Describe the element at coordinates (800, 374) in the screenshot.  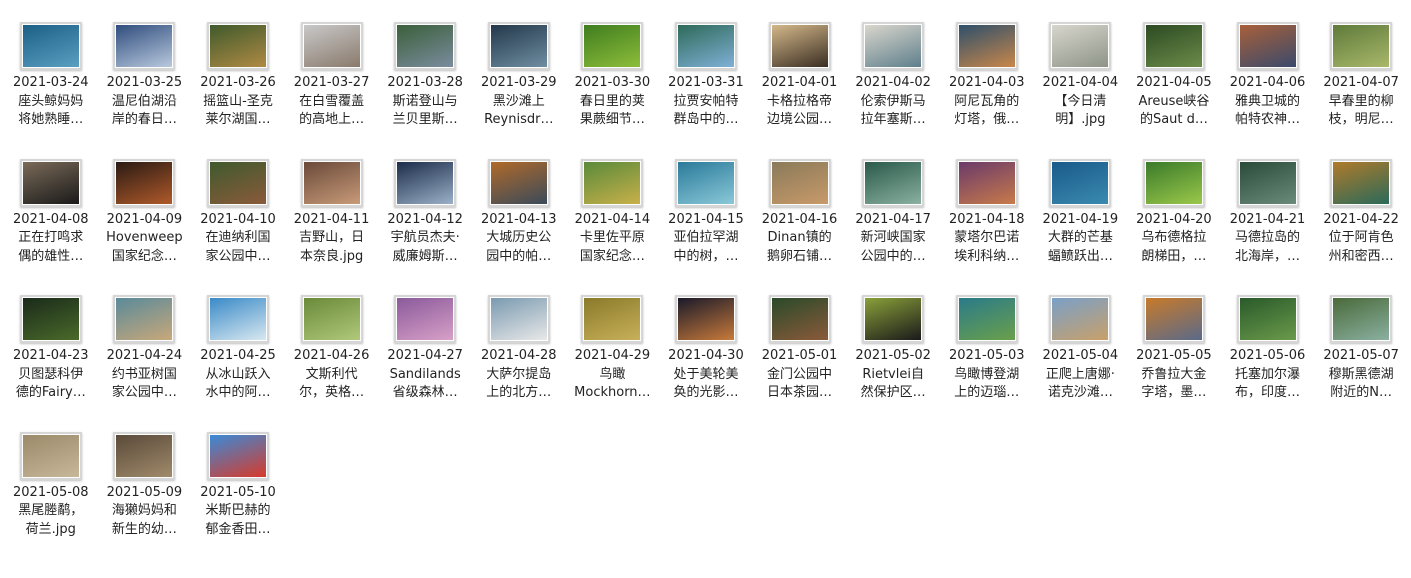
I see `file-name-line: 金门公园中` at that location.